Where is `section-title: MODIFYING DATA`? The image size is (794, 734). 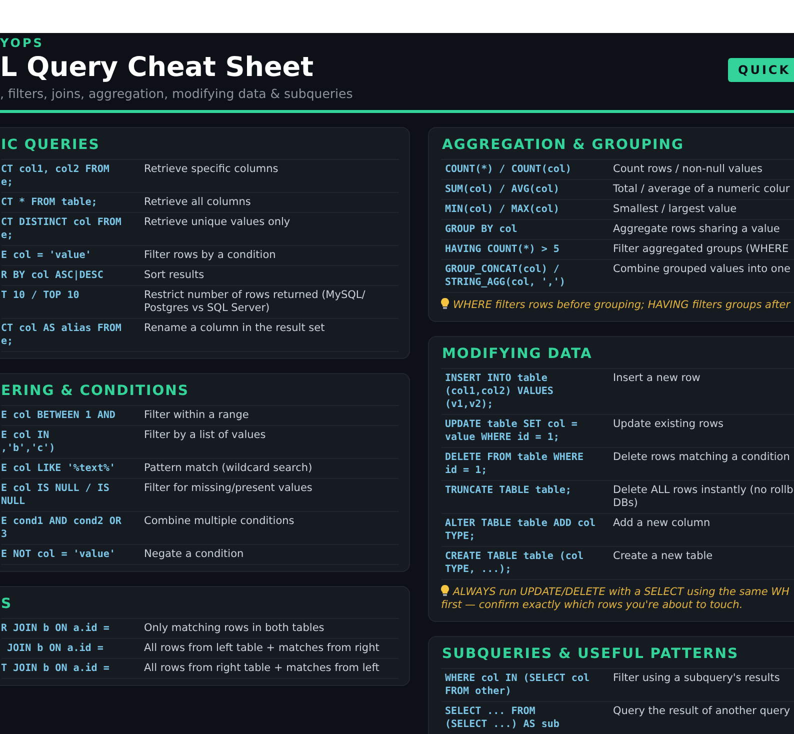
section-title: MODIFYING DATA is located at coordinates (617, 353).